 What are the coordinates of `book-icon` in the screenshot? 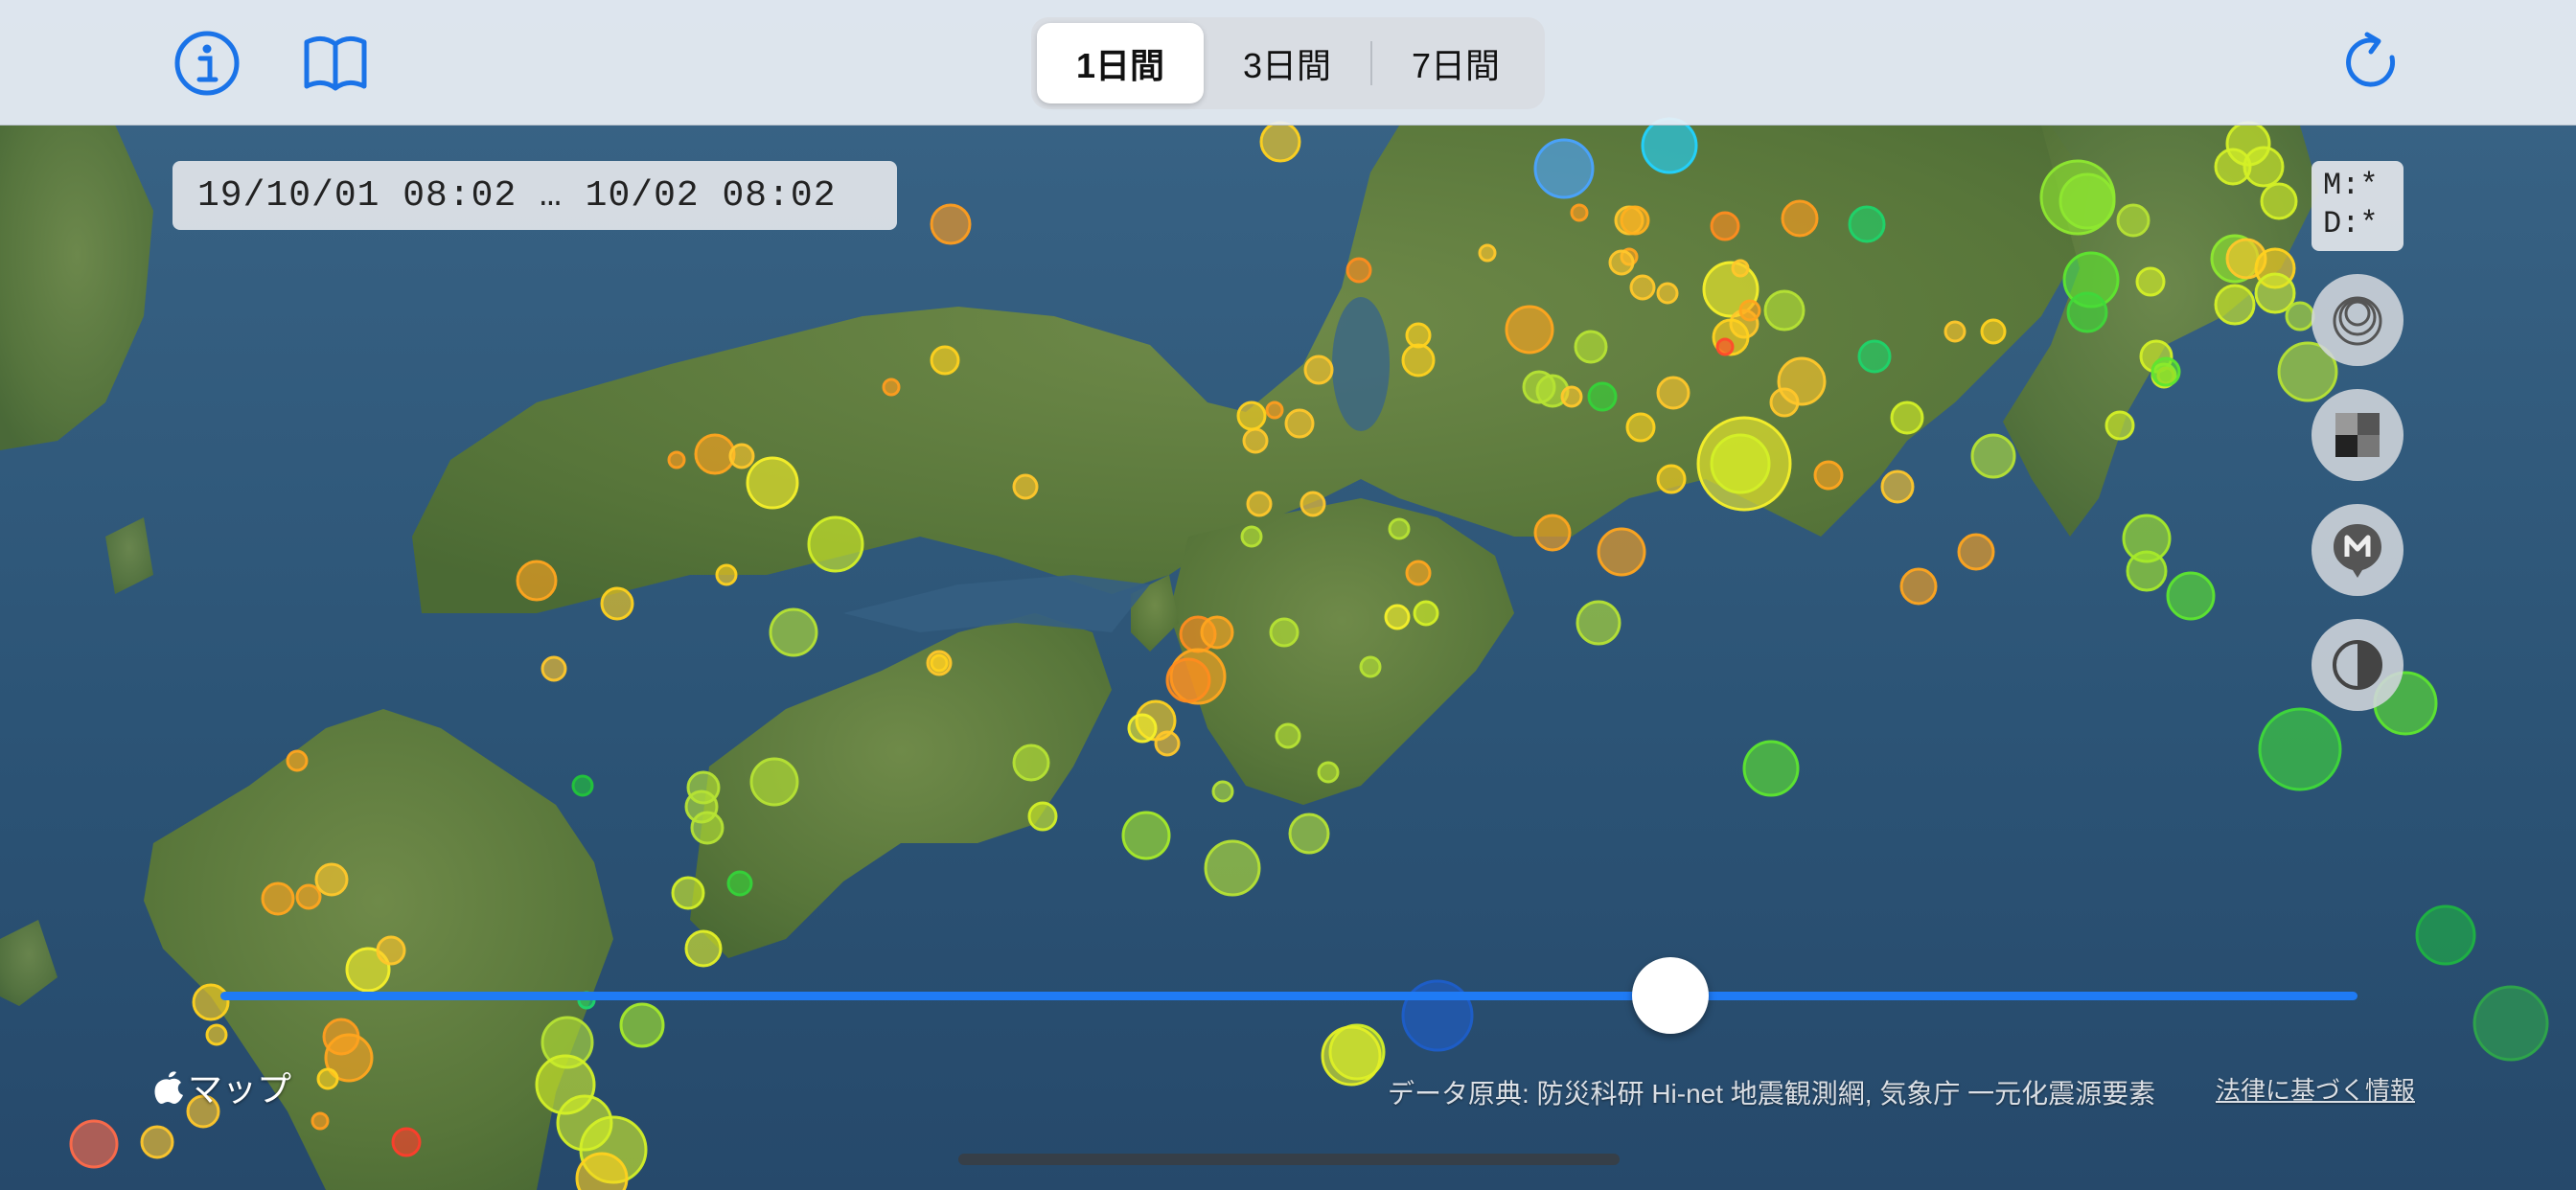 It's located at (335, 64).